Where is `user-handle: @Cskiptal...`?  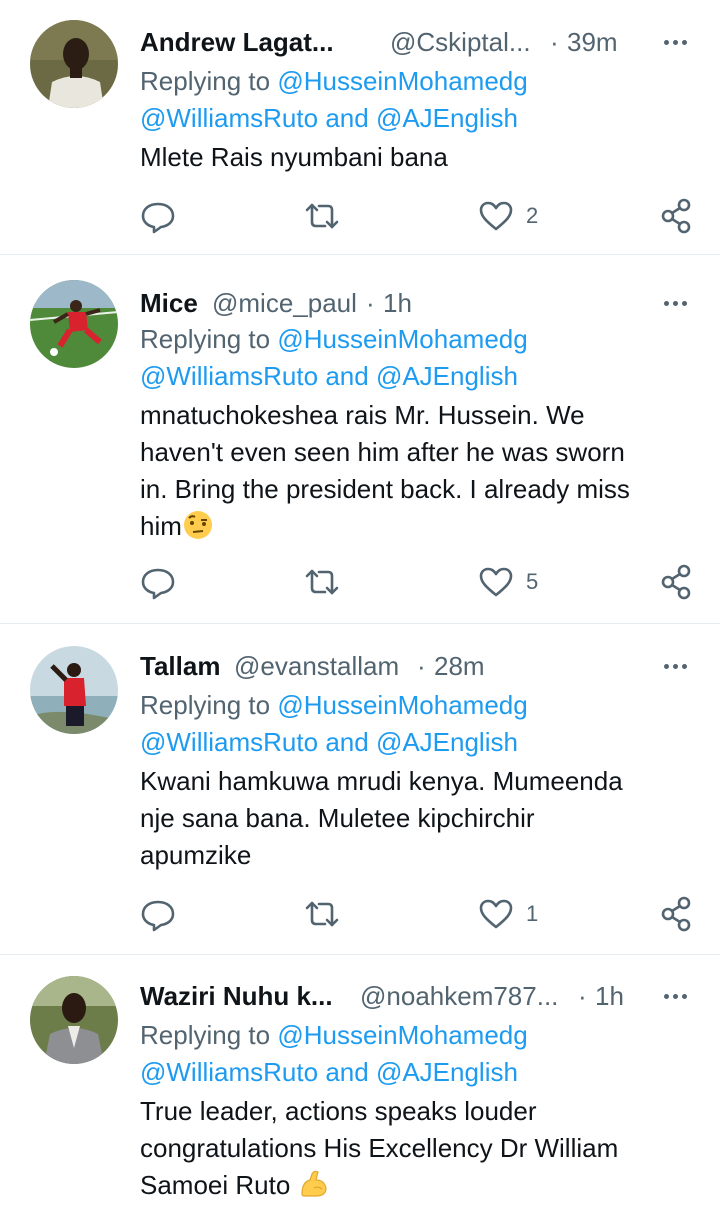
user-handle: @Cskiptal... is located at coordinates (460, 42).